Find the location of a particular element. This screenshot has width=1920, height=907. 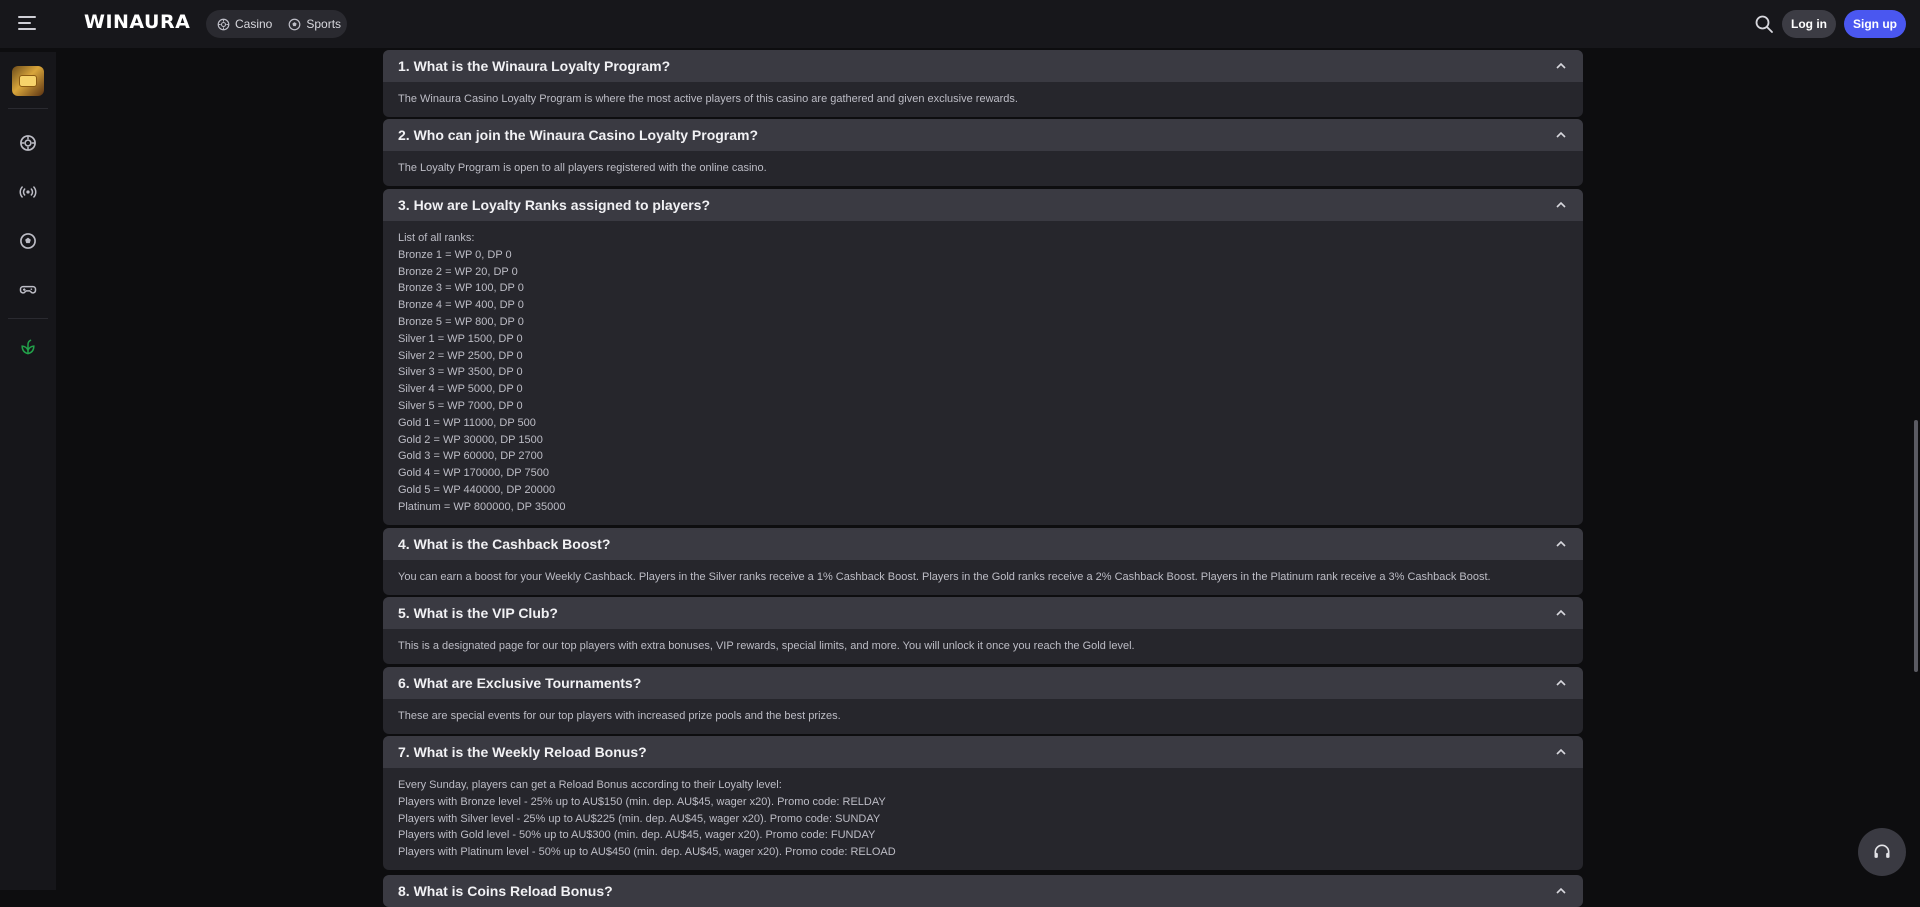

main-nav: Casino Sports is located at coordinates (276, 24).